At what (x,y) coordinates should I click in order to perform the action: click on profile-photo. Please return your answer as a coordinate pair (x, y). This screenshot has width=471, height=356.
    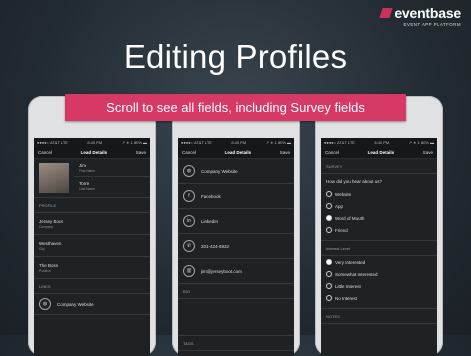
    Looking at the image, I should click on (54, 178).